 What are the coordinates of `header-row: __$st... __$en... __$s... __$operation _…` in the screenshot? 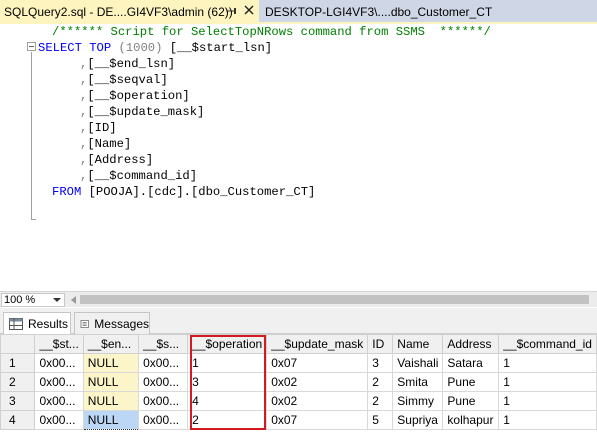 It's located at (298, 344).